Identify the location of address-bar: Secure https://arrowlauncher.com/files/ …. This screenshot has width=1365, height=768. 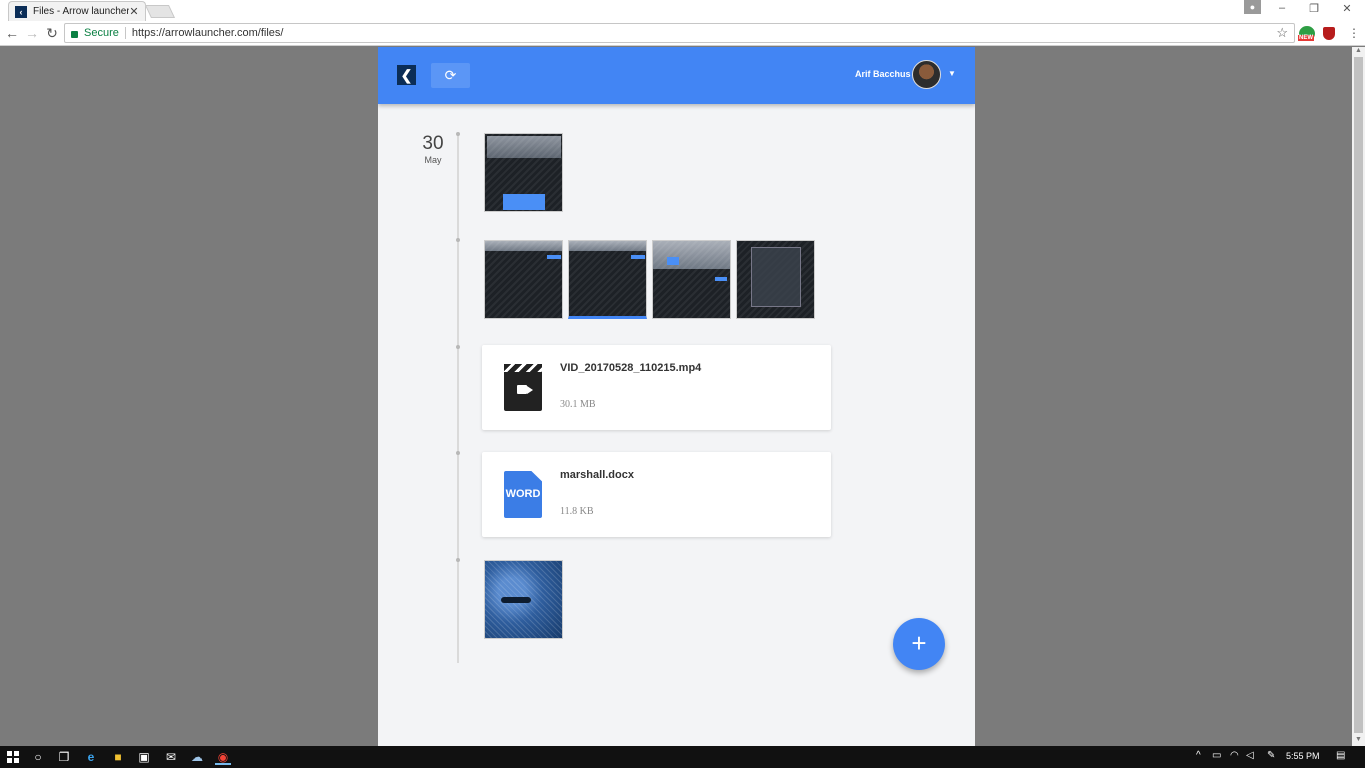
(679, 33).